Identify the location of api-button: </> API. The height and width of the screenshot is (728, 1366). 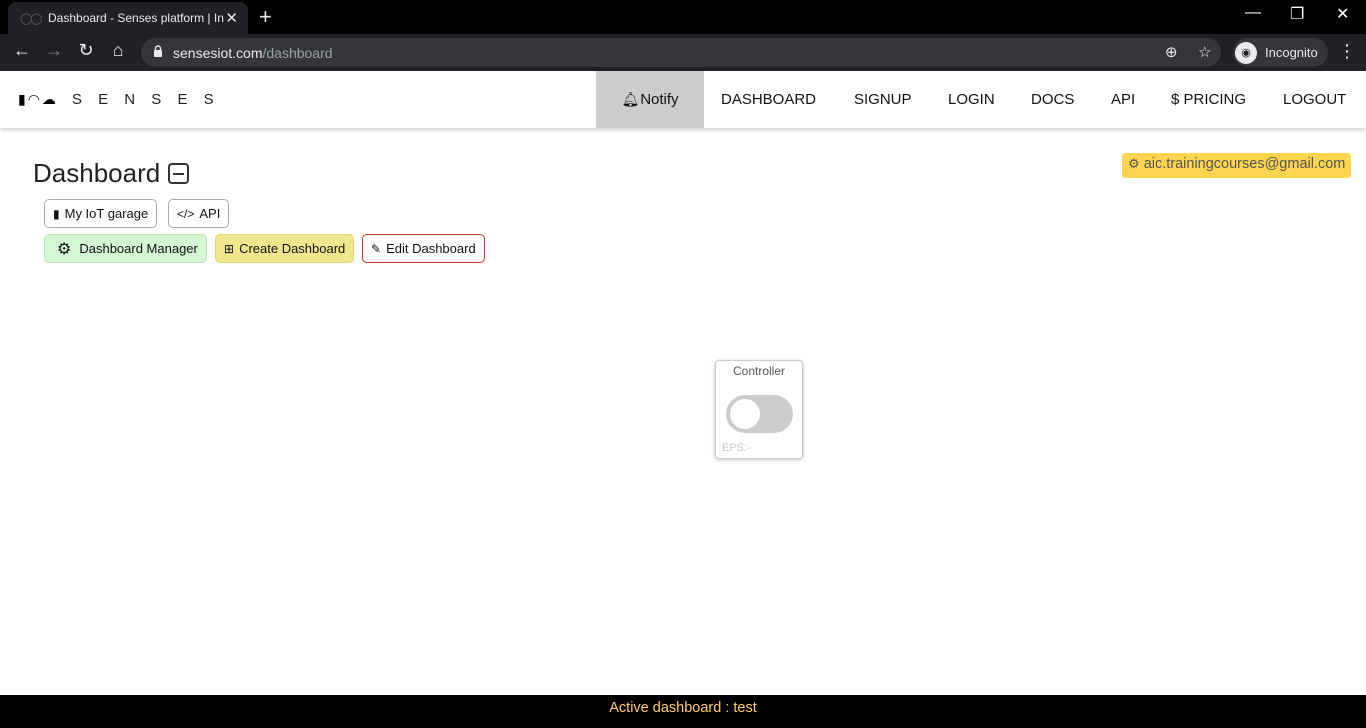
(199, 213).